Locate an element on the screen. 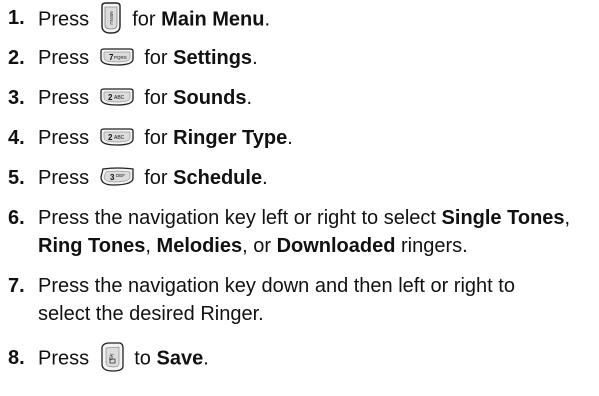 This screenshot has width=599, height=396. svg-text: PQRS is located at coordinates (120, 57).